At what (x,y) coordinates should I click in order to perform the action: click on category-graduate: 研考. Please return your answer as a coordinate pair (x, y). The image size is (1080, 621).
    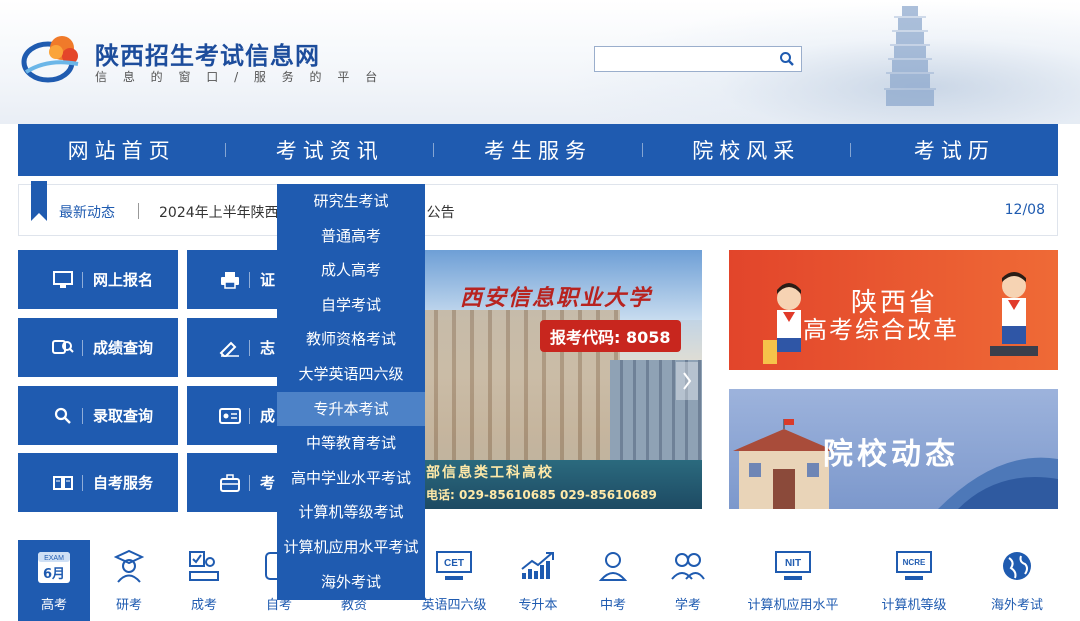
    Looking at the image, I should click on (129, 580).